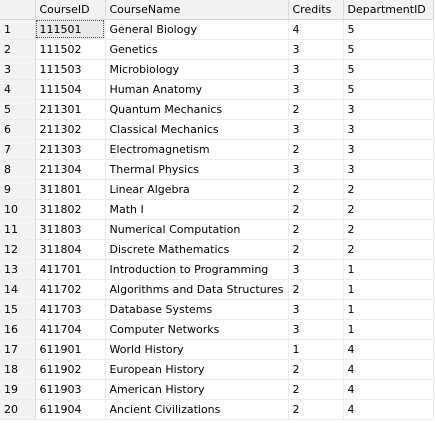  I want to click on table-row: 15 411703 Database Systems 3 1, so click(217, 309).